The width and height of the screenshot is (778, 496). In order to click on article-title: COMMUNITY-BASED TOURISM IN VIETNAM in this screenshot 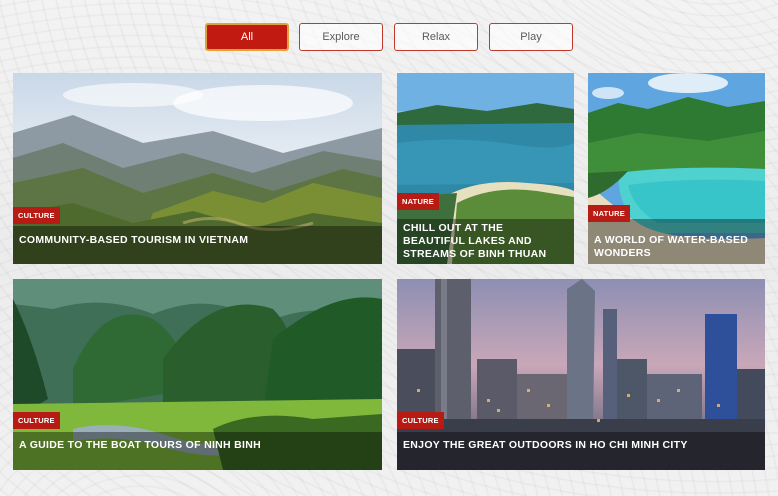, I will do `click(197, 240)`.